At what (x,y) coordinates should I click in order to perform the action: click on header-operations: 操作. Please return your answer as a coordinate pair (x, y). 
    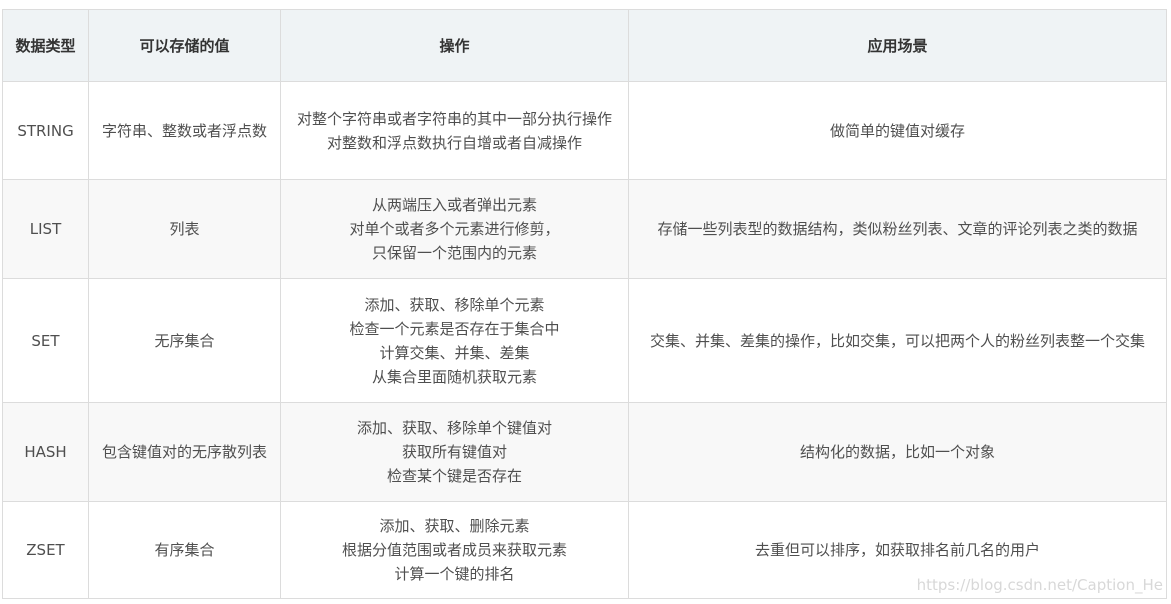
    Looking at the image, I should click on (454, 45).